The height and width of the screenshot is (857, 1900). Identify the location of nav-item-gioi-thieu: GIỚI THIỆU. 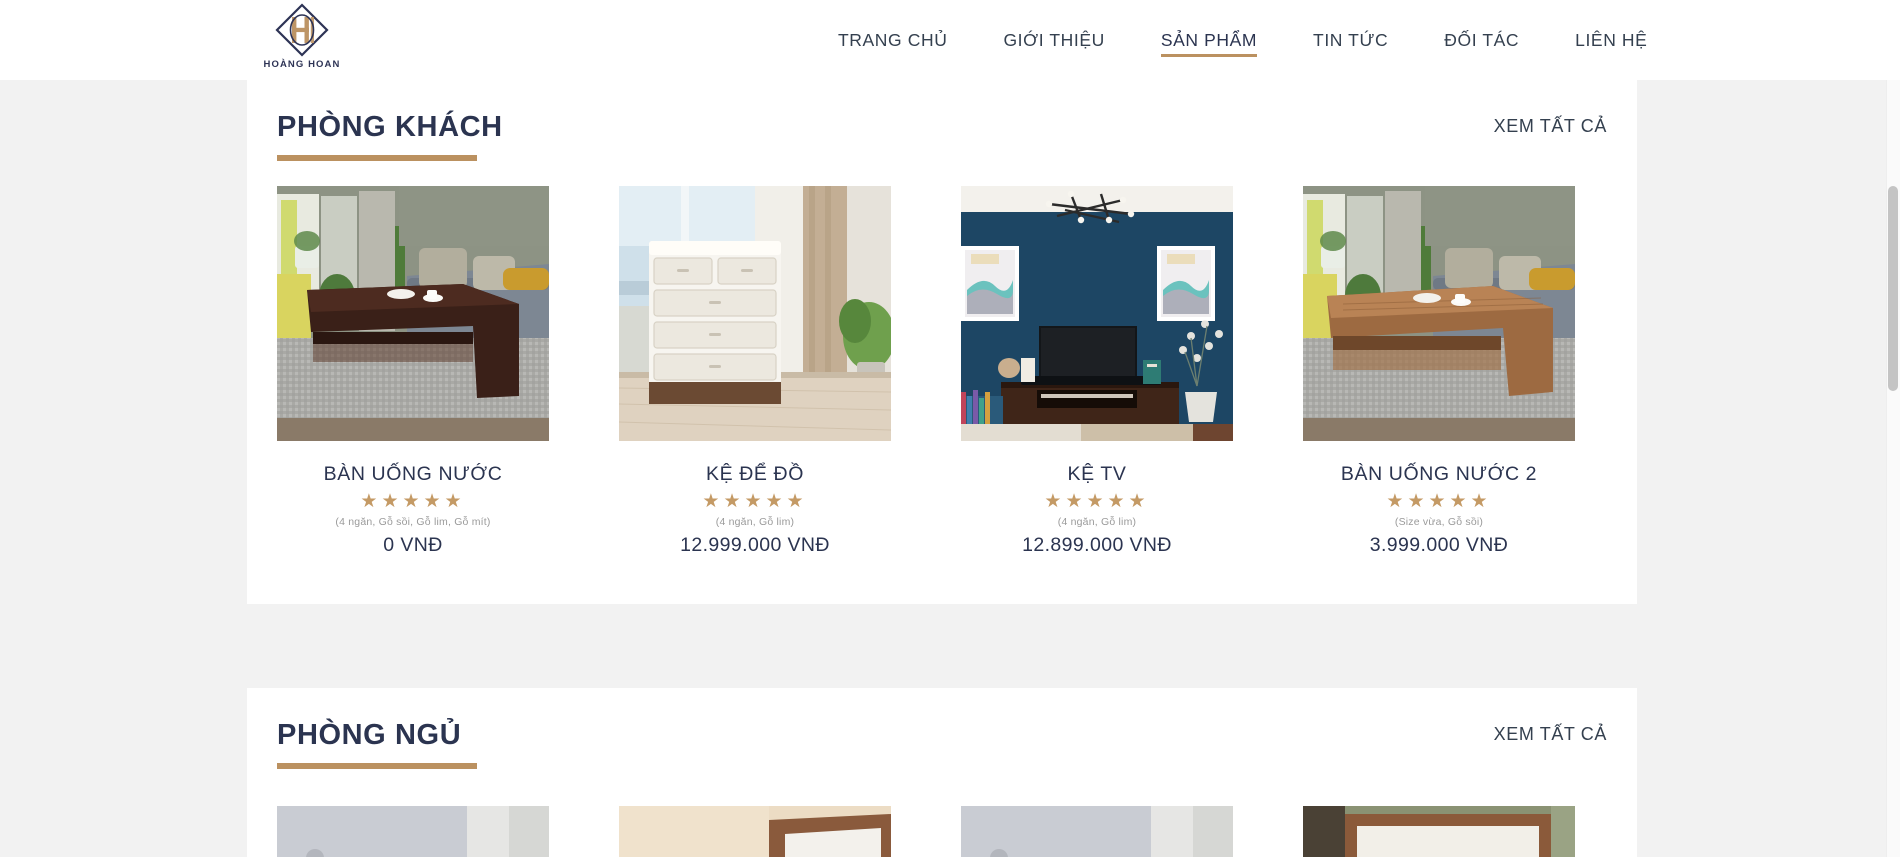
(1053, 40).